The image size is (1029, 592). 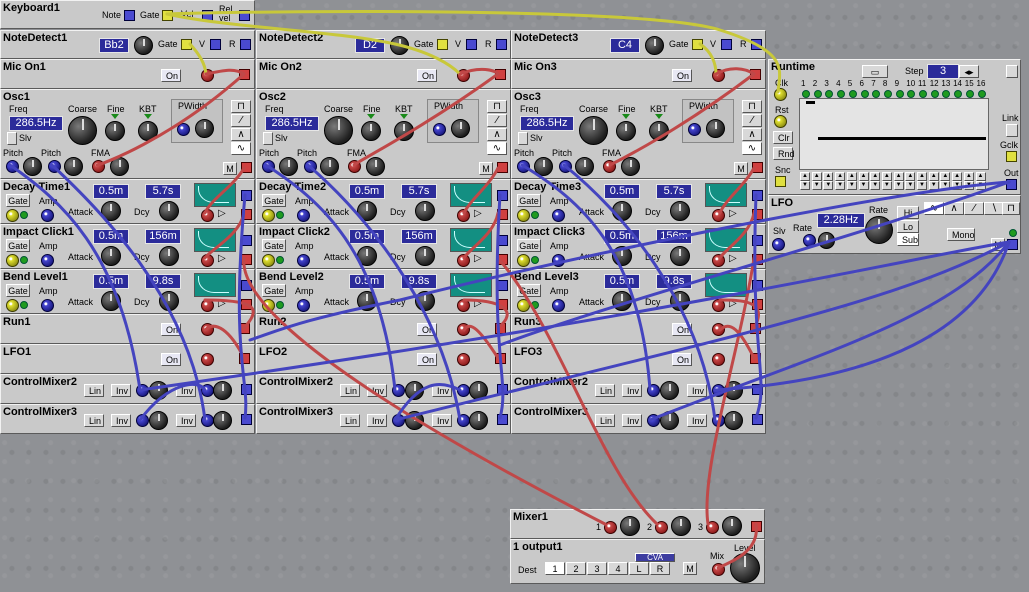 I want to click on lfo-input-port, so click(x=718, y=359).